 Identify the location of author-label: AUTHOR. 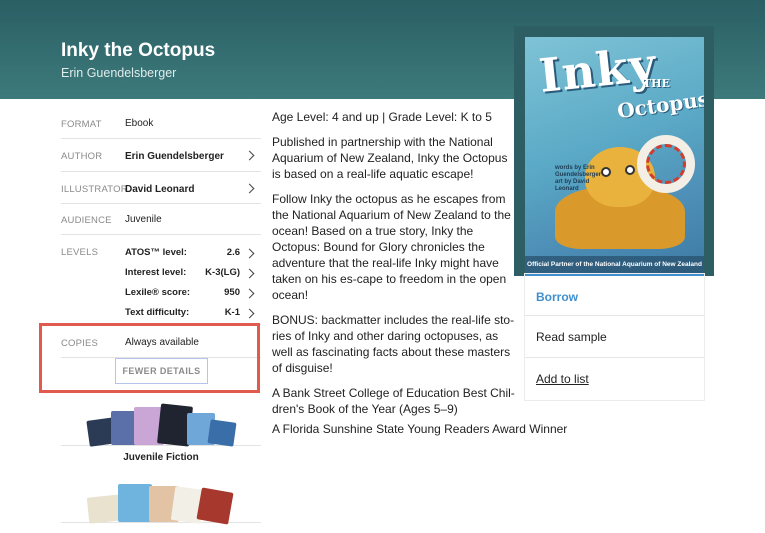
(82, 156).